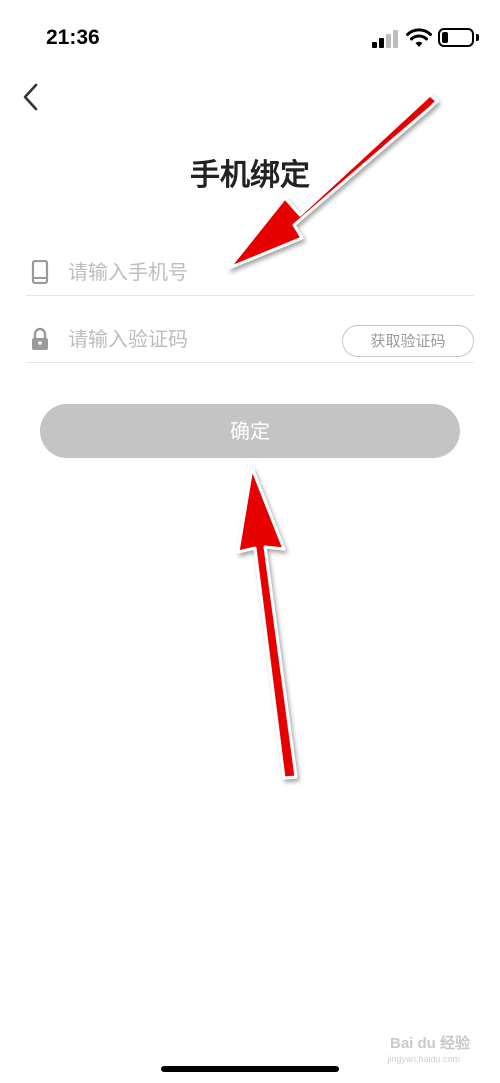  What do you see at coordinates (250, 175) in the screenshot?
I see `page-title: 手机绑定` at bounding box center [250, 175].